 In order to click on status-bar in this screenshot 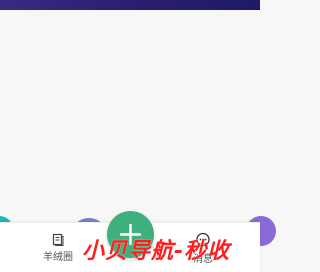, I will do `click(130, 5)`.